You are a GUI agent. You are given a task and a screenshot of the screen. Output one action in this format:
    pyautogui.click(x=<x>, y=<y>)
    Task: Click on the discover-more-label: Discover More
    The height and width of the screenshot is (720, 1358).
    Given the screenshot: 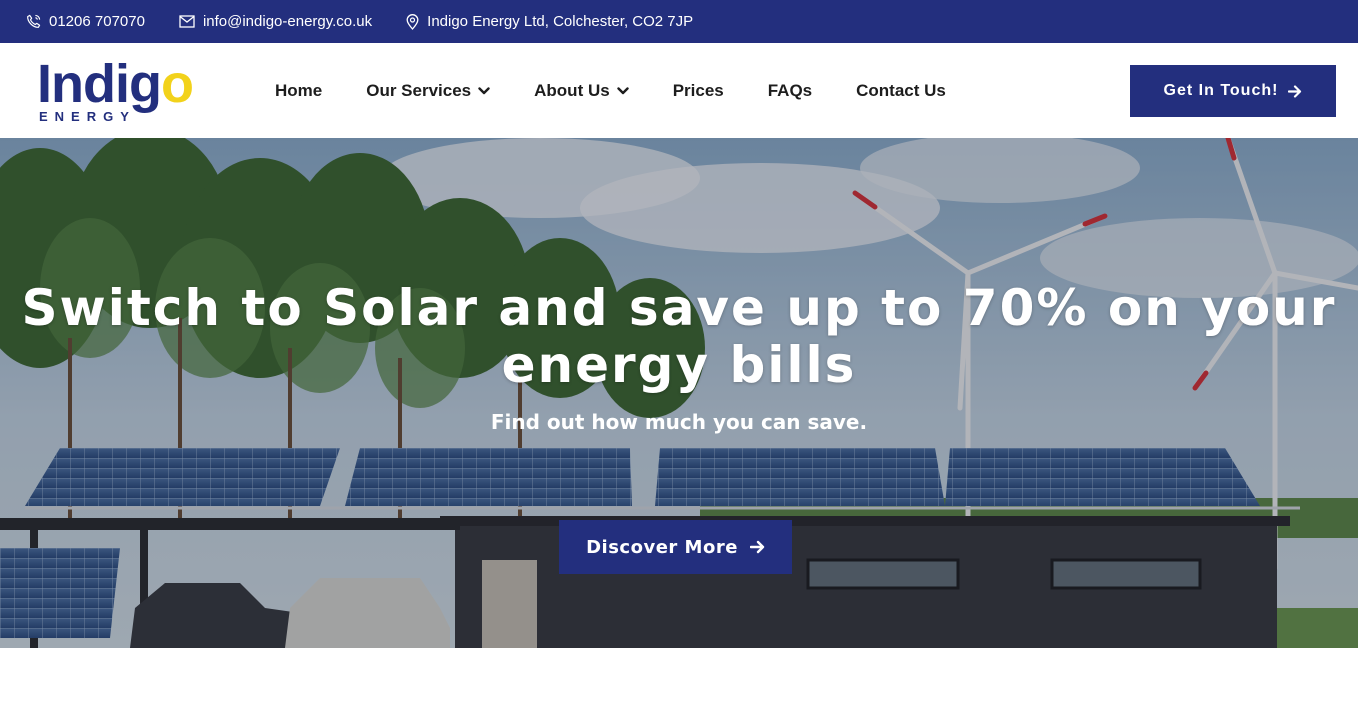 What is the action you would take?
    pyautogui.click(x=662, y=547)
    